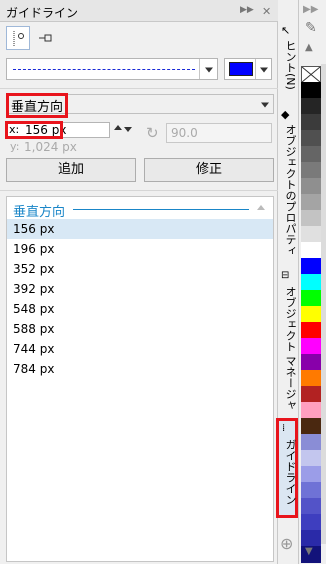 Image resolution: width=326 pixels, height=564 pixels. What do you see at coordinates (152, 133) in the screenshot?
I see `rotate-icon: ↻` at bounding box center [152, 133].